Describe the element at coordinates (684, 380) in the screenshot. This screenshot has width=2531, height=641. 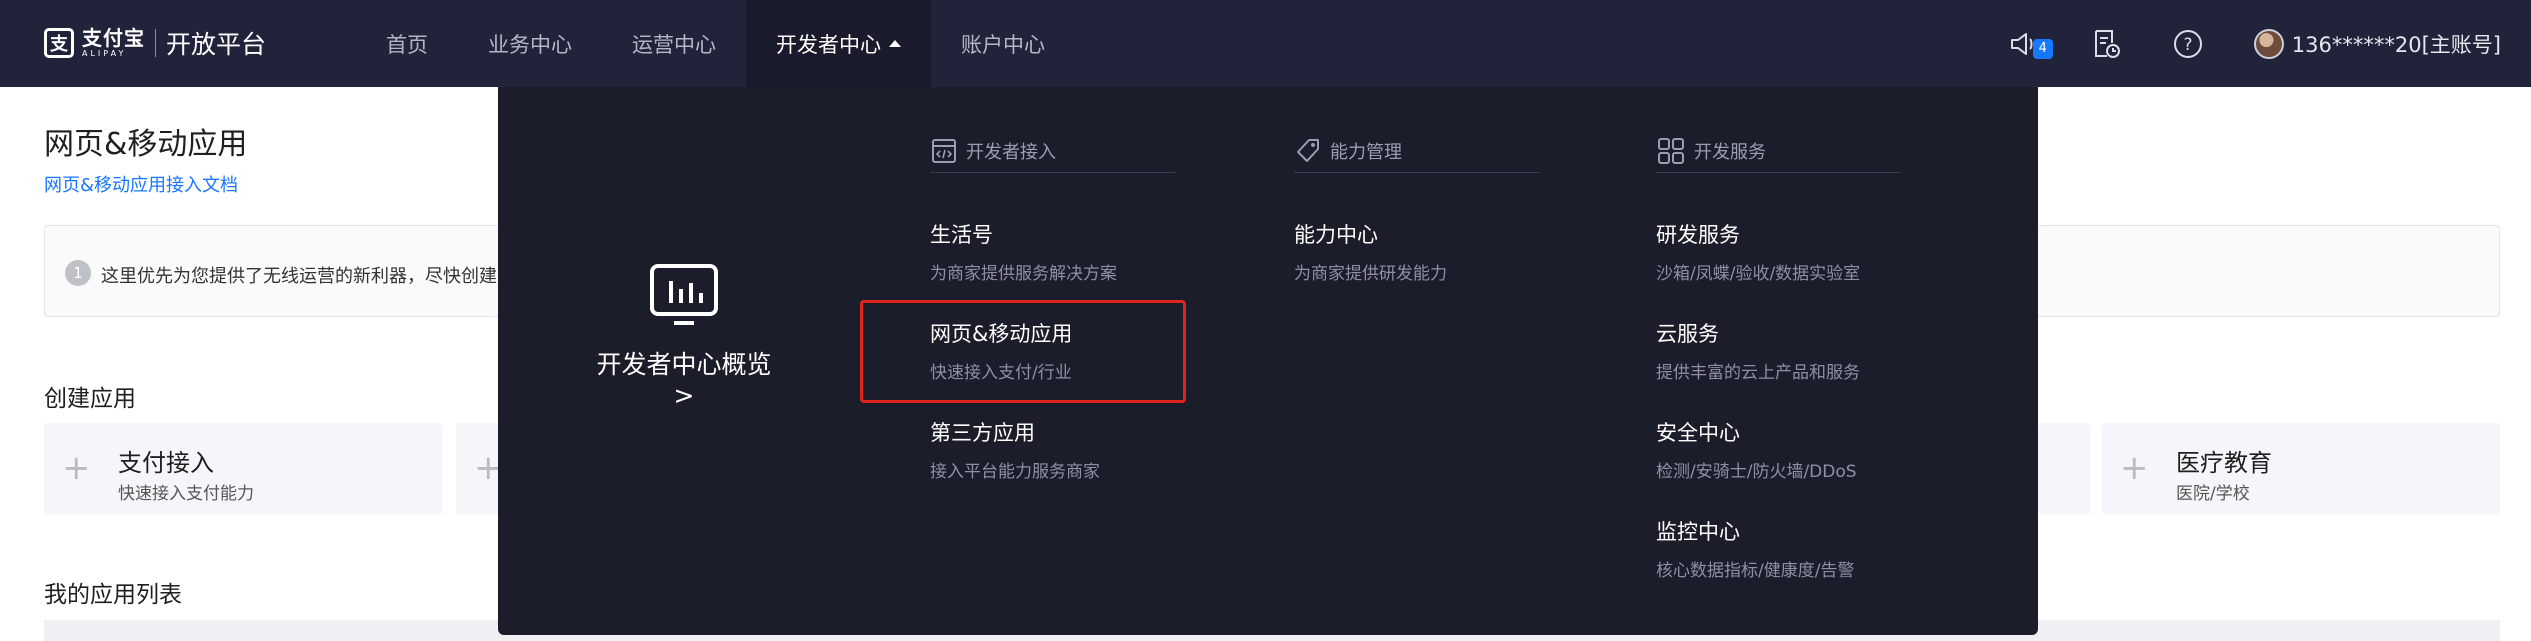
I see `overview-label: 开发者中心概览 >` at that location.